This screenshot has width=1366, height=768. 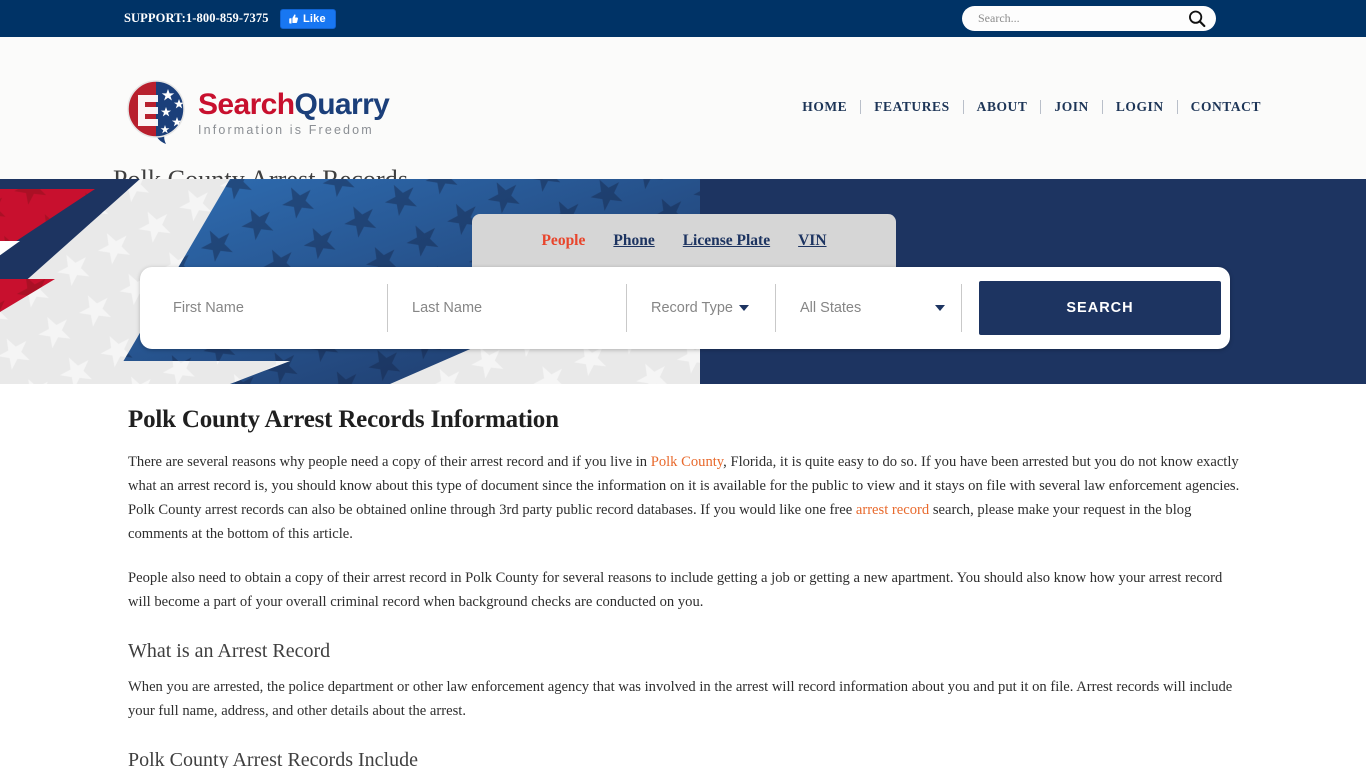 What do you see at coordinates (156, 112) in the screenshot?
I see `searchquarry-badge-icon` at bounding box center [156, 112].